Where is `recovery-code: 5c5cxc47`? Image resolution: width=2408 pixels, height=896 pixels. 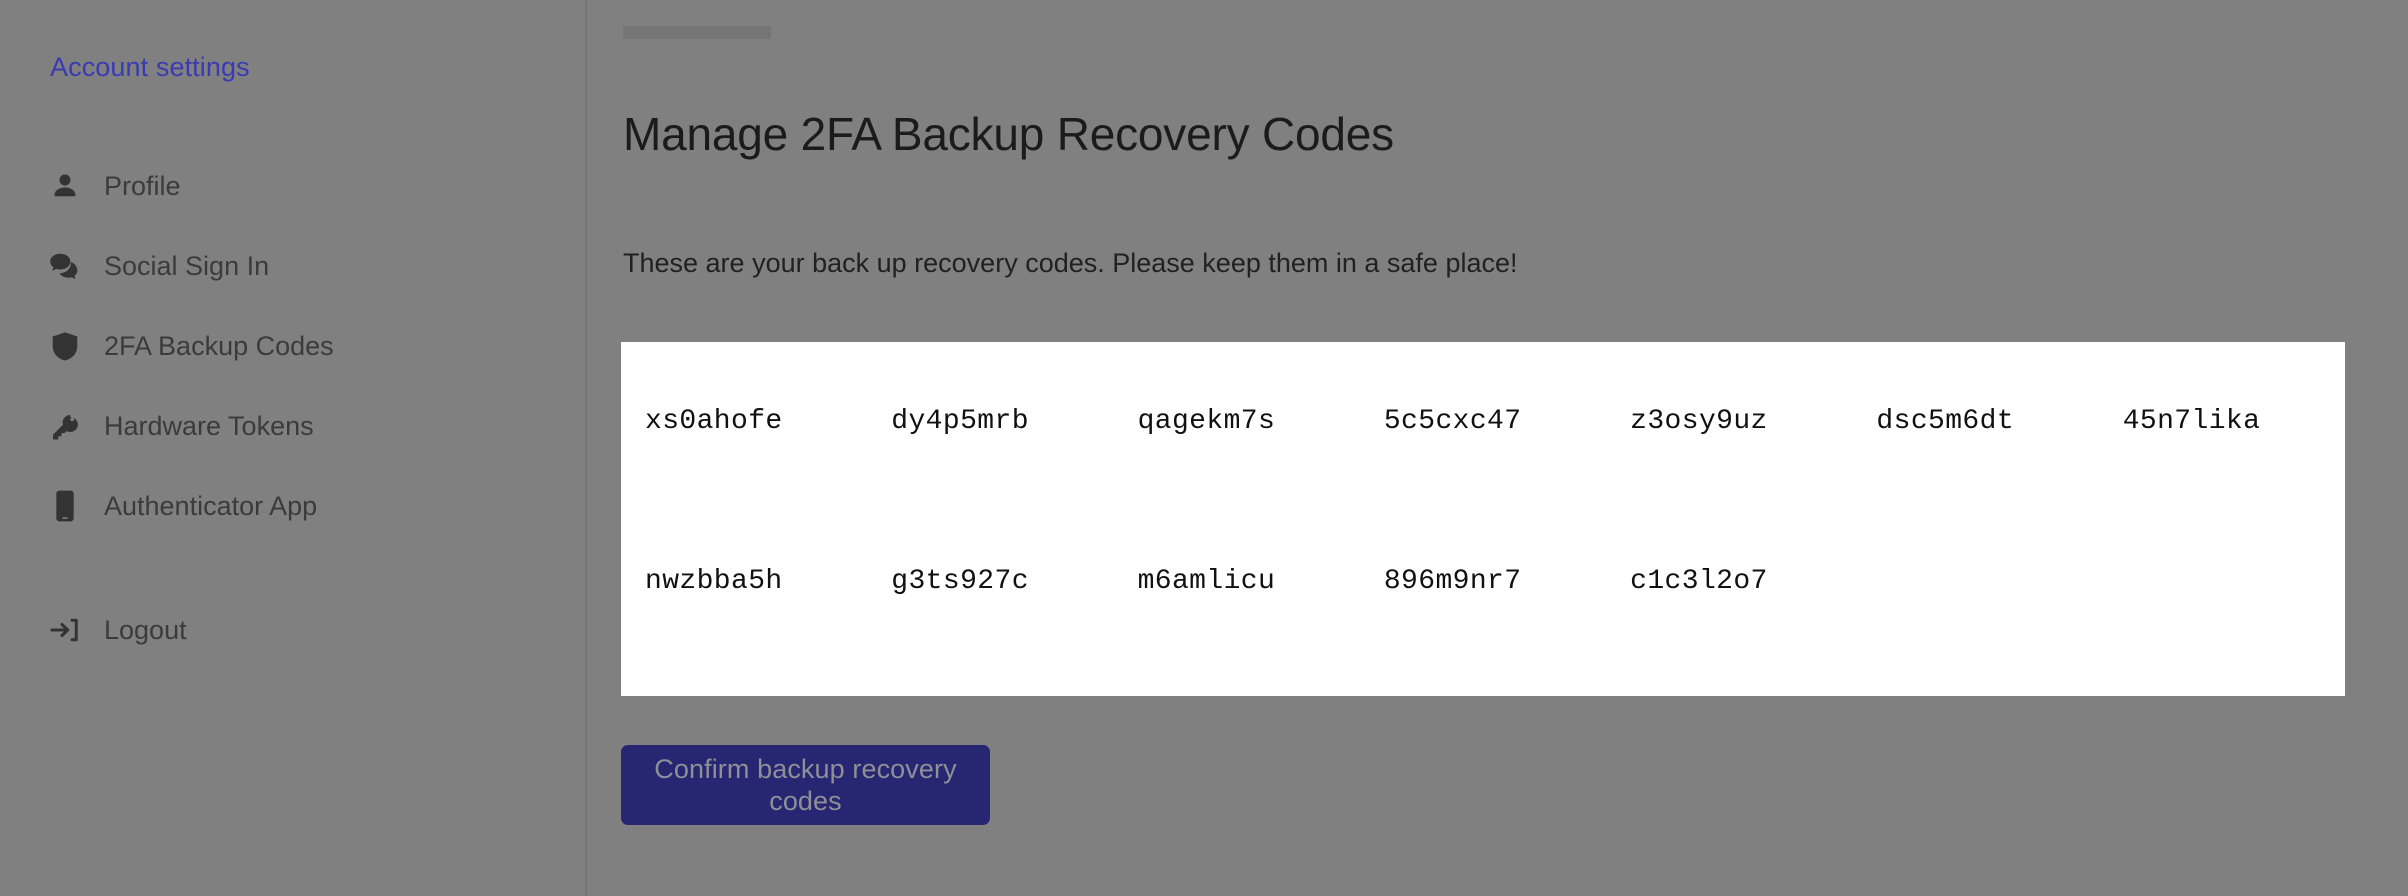 recovery-code: 5c5cxc47 is located at coordinates (1452, 421).